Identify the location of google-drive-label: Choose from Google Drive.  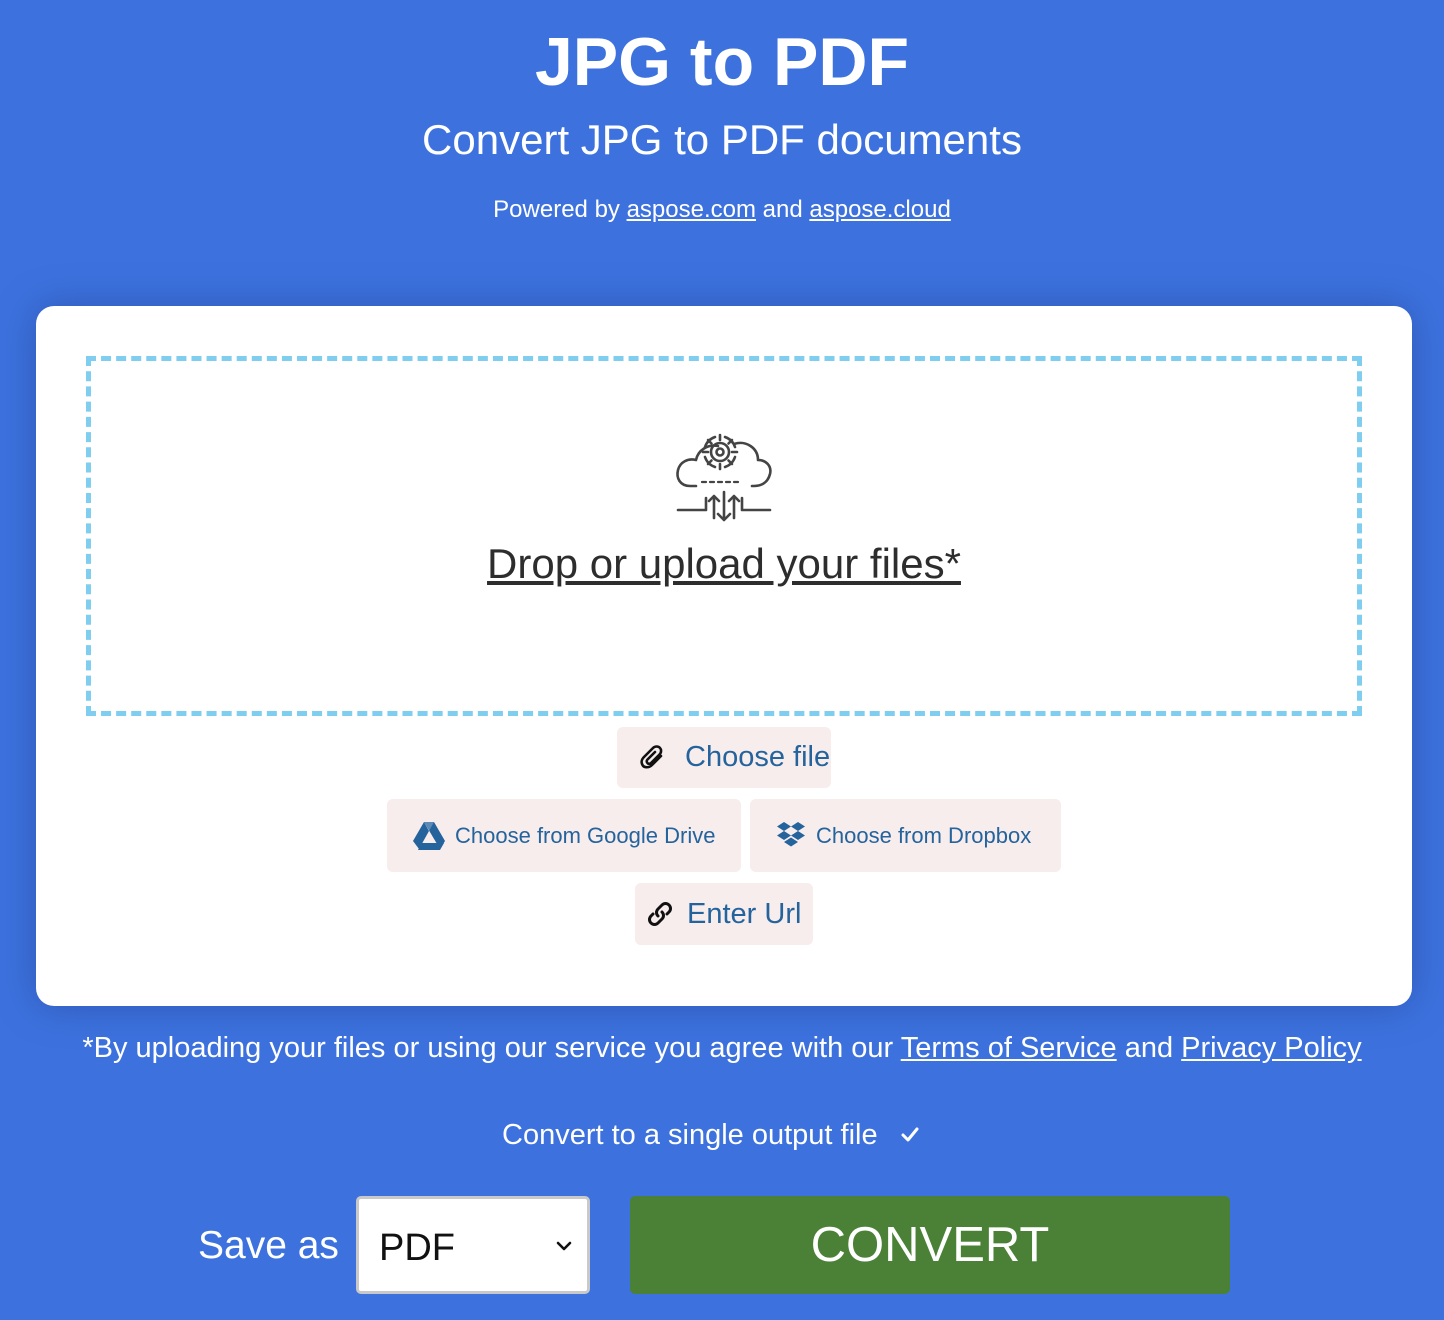
(585, 835).